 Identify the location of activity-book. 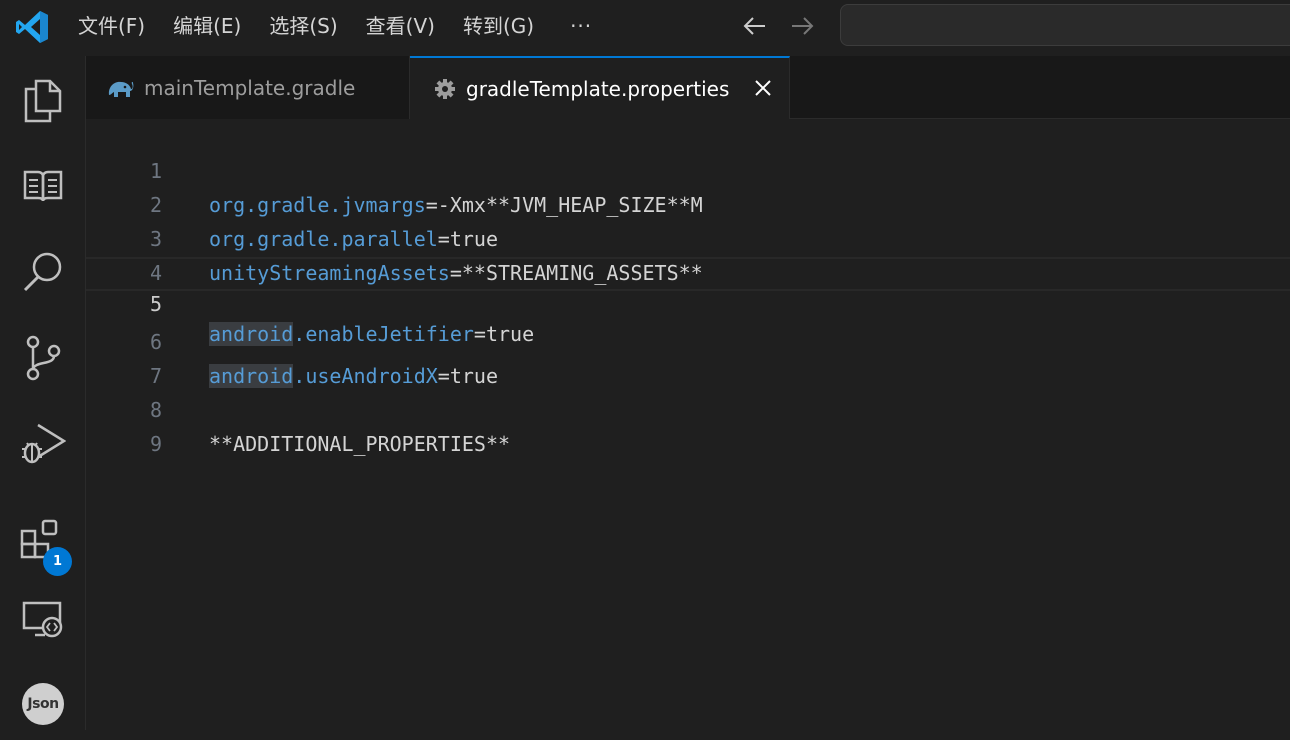
(43, 186).